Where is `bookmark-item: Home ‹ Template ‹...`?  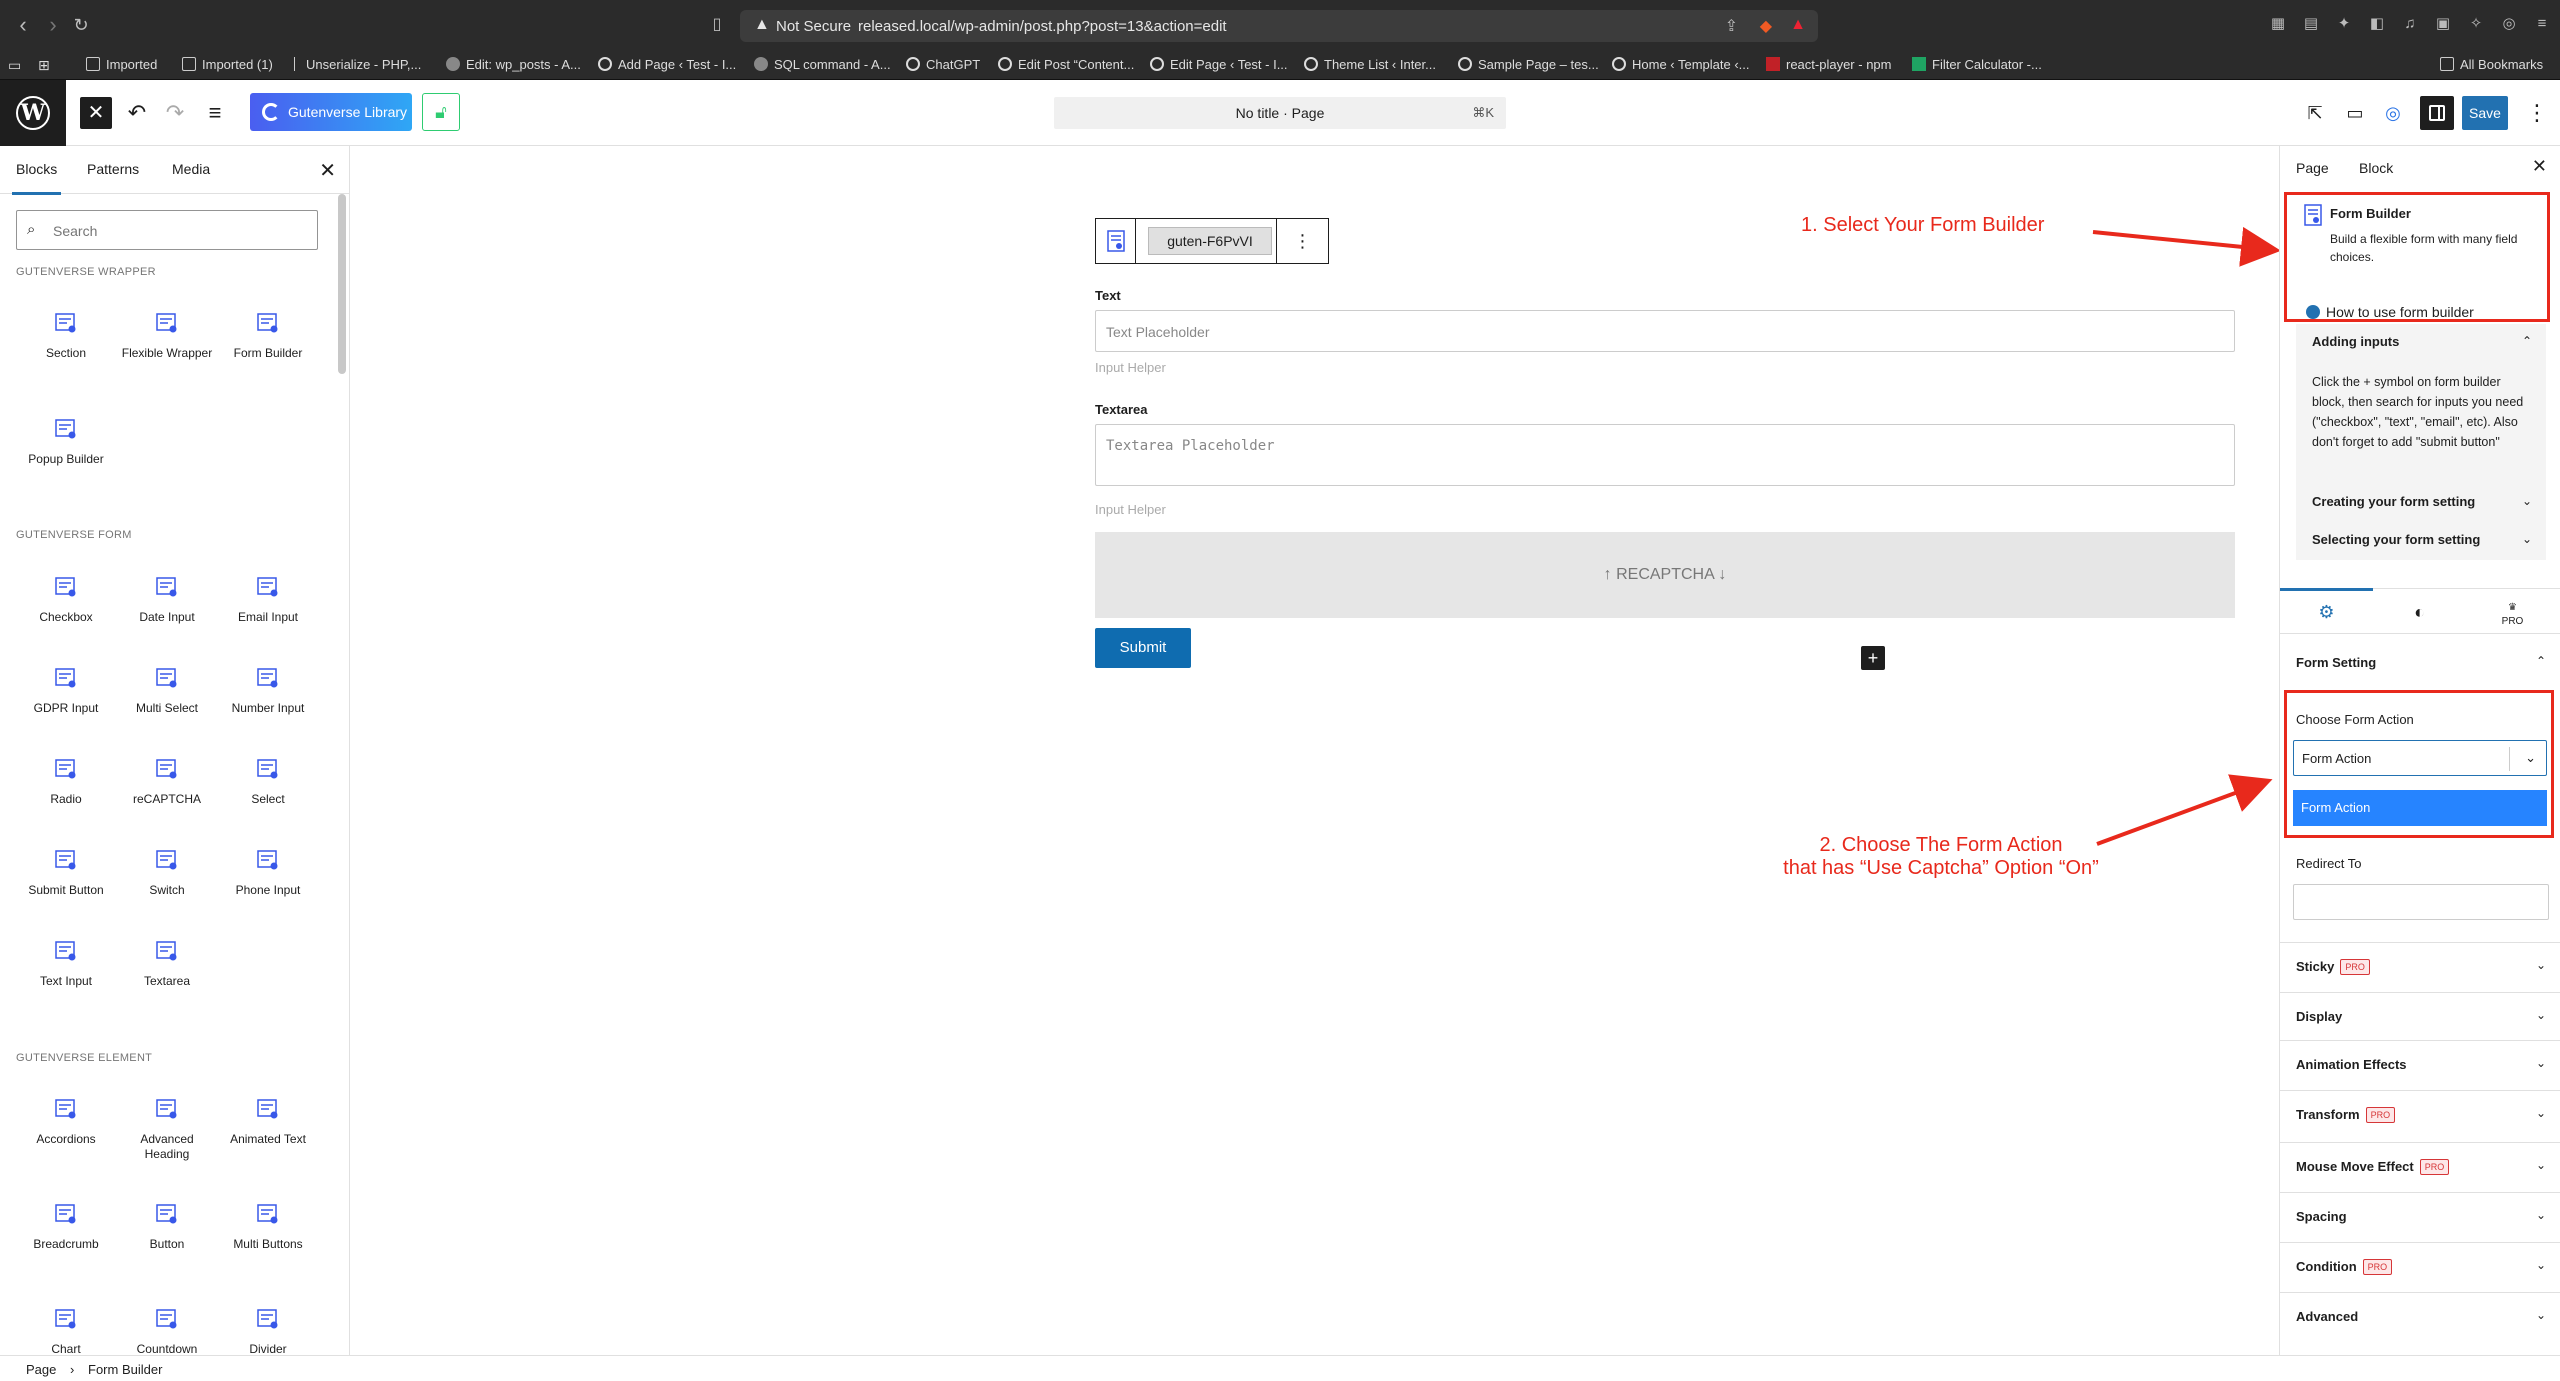 bookmark-item: Home ‹ Template ‹... is located at coordinates (1681, 64).